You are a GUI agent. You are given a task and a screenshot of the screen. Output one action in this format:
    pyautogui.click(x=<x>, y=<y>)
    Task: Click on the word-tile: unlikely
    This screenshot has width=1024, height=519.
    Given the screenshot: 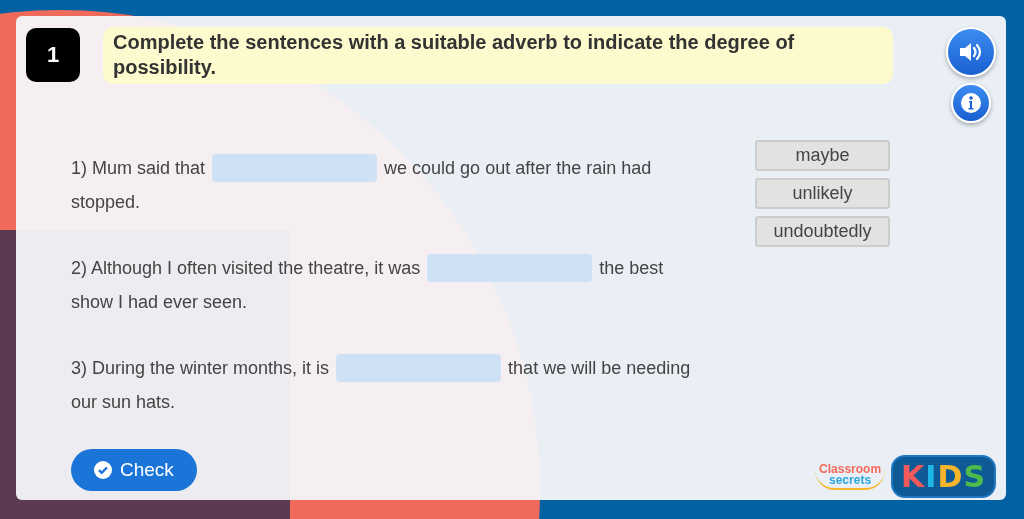 What is the action you would take?
    pyautogui.click(x=822, y=193)
    